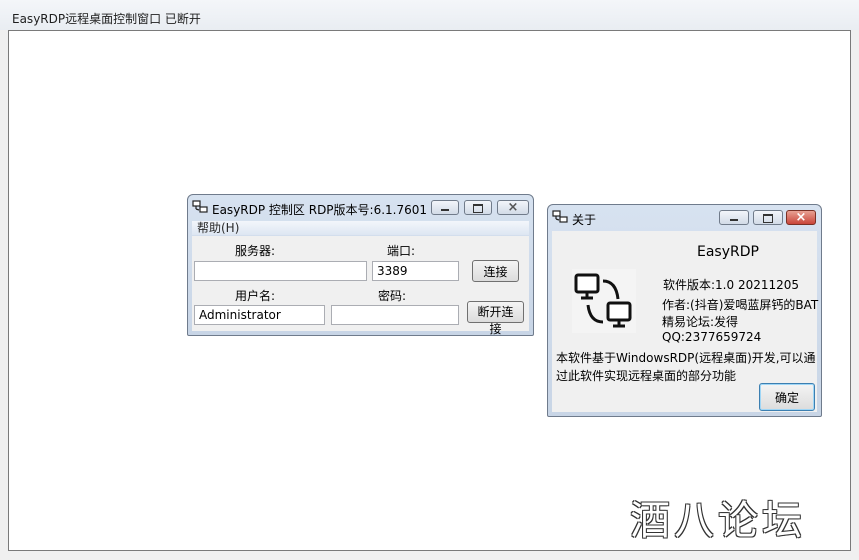 Image resolution: width=859 pixels, height=560 pixels. I want to click on port-label: 端口:, so click(401, 251).